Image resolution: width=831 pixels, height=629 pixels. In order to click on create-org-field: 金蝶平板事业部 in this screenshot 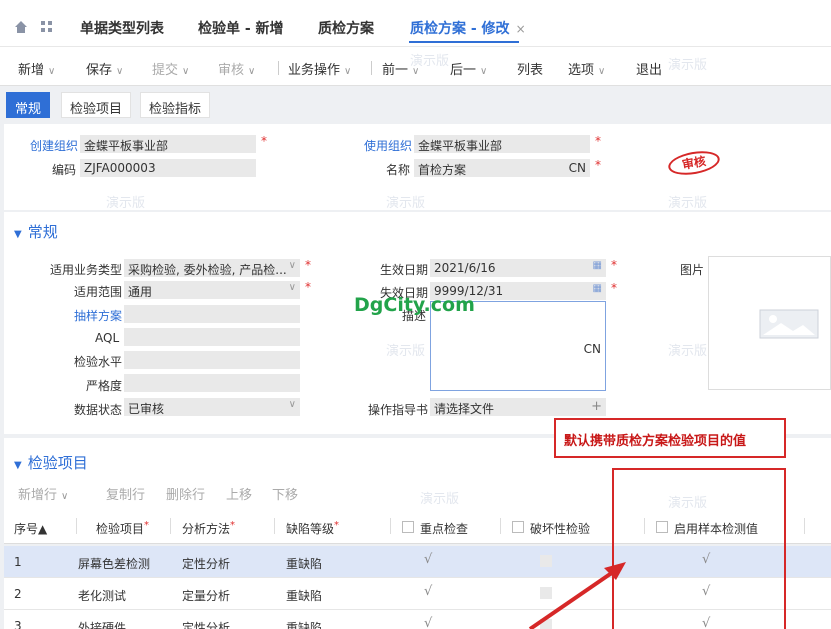, I will do `click(168, 144)`.